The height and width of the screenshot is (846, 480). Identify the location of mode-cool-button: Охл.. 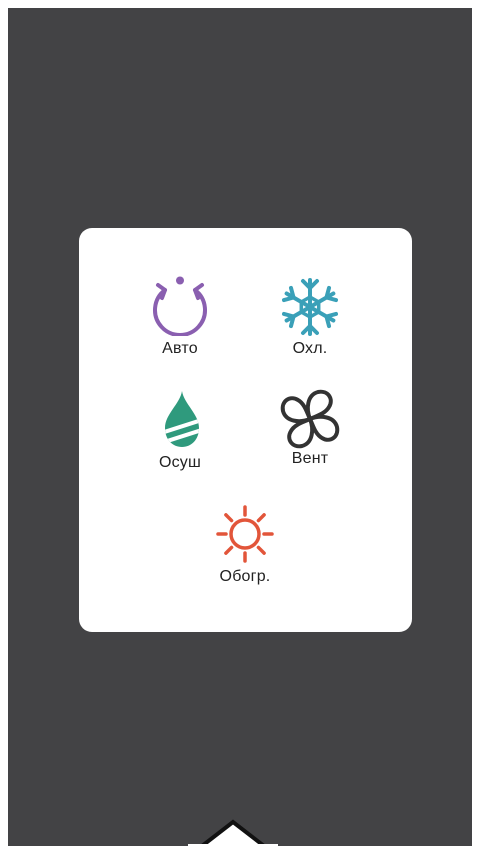
(310, 326).